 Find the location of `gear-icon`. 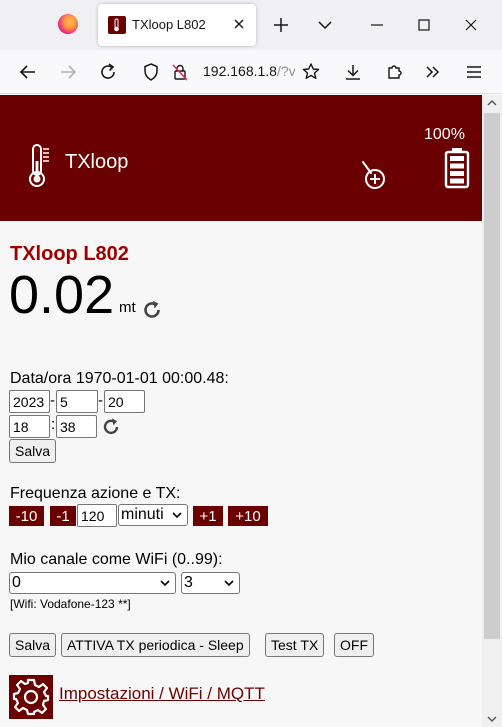

gear-icon is located at coordinates (31, 697).